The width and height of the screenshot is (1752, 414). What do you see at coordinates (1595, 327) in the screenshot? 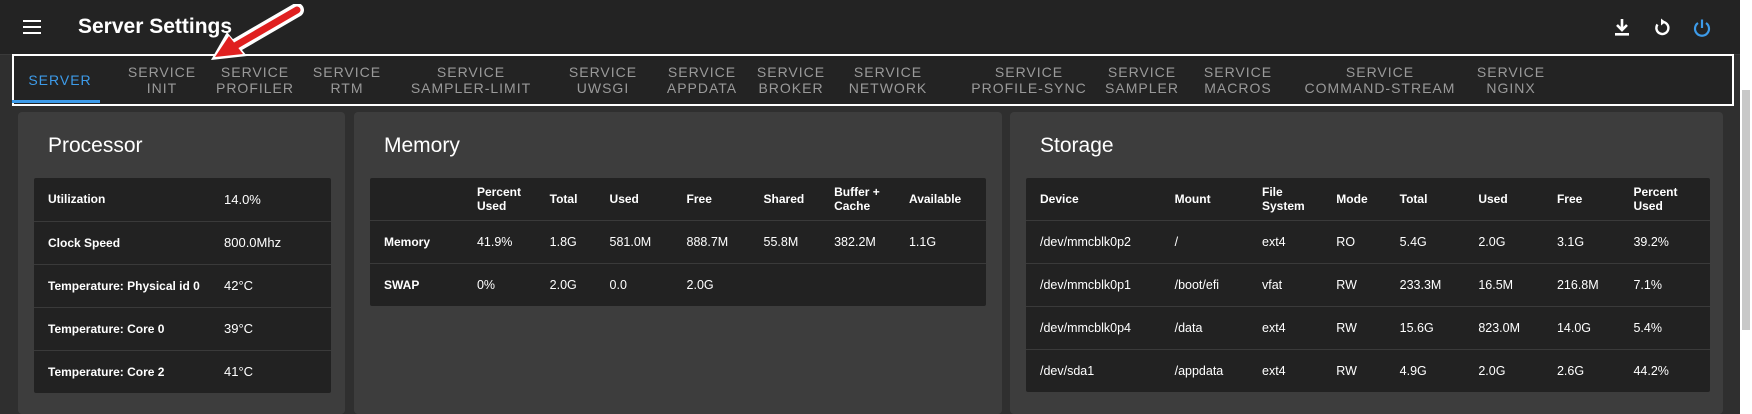
I see `table-cell: 14.0G` at bounding box center [1595, 327].